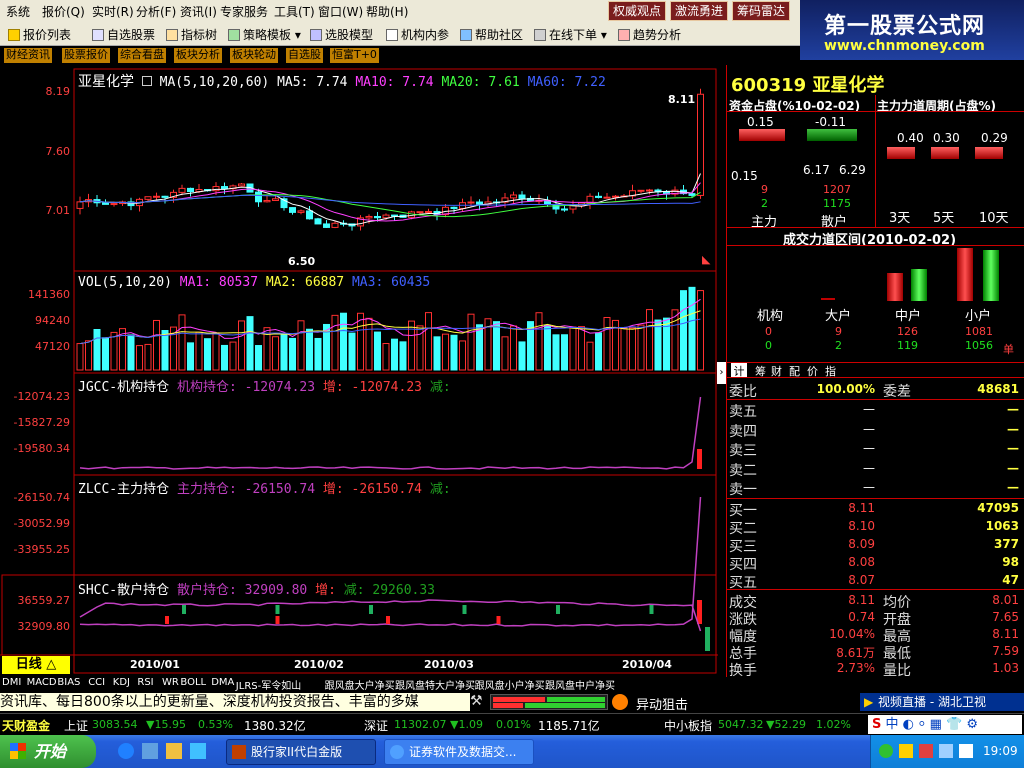  Describe the element at coordinates (222, 682) in the screenshot. I see `indicator-tab: DMA` at that location.